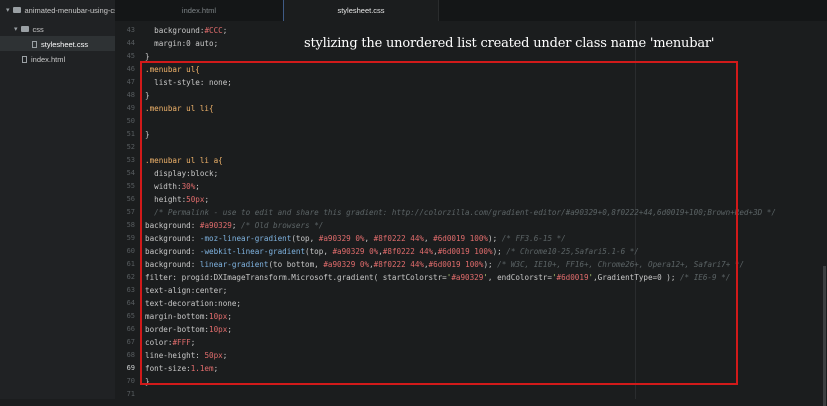  Describe the element at coordinates (130, 108) in the screenshot. I see `line-number: 49` at that location.